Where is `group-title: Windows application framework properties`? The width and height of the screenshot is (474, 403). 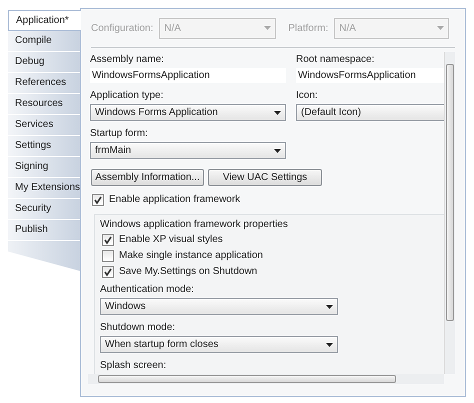 group-title: Windows application framework properties is located at coordinates (194, 224).